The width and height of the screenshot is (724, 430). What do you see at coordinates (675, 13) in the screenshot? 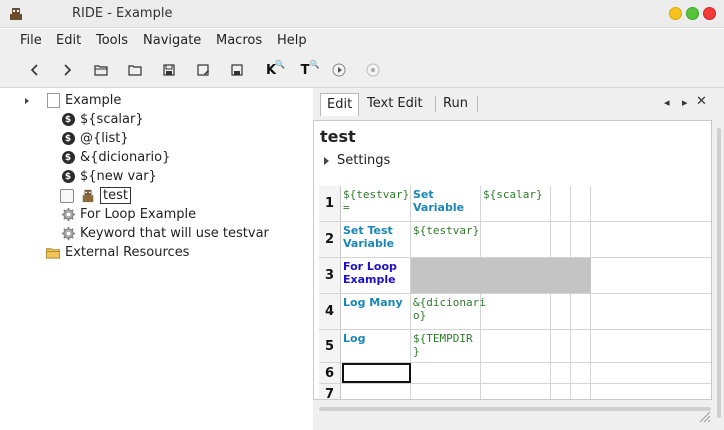
I see `minimize-button` at bounding box center [675, 13].